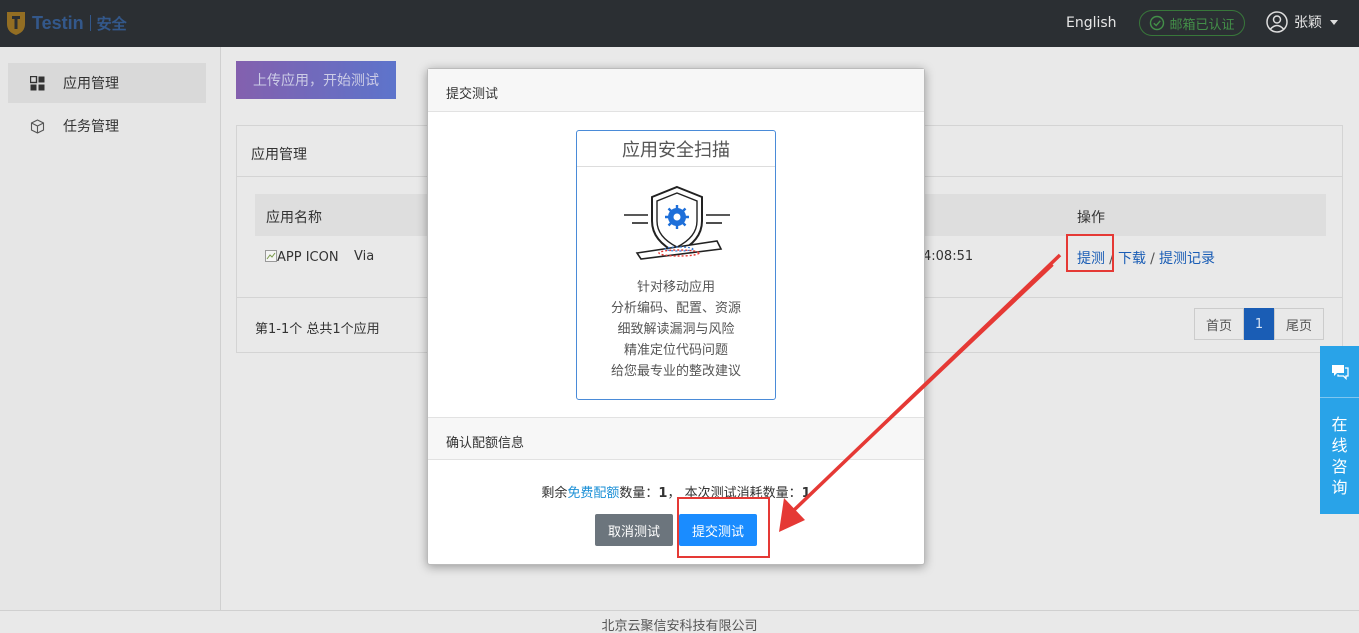 This screenshot has height=633, width=1359. I want to click on card-title: 应用安全扫描, so click(676, 149).